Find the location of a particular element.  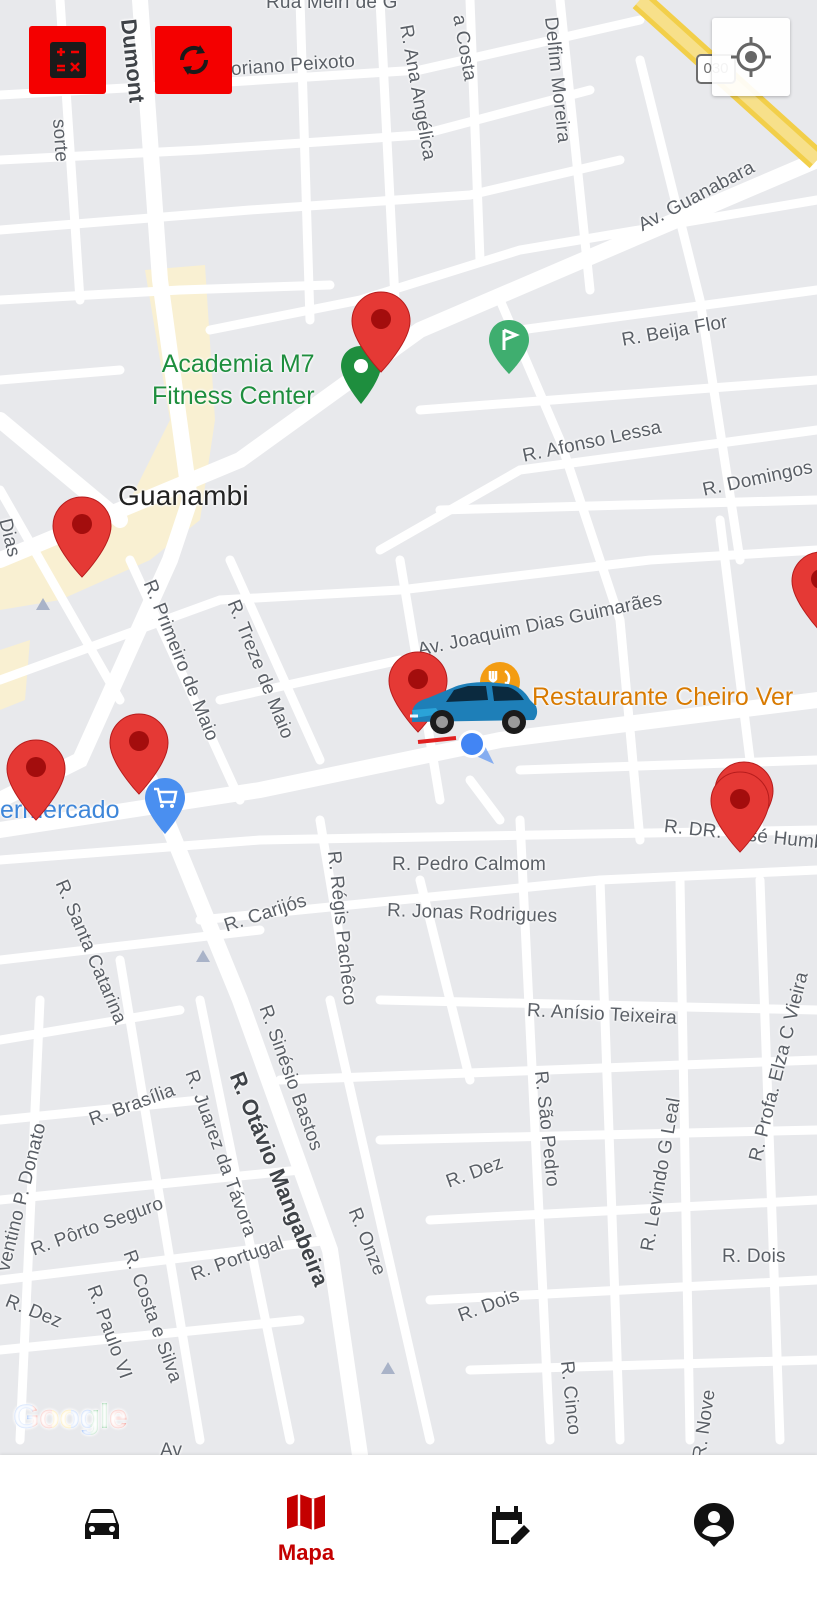

nav-item-label: Mapa is located at coordinates (306, 1552).